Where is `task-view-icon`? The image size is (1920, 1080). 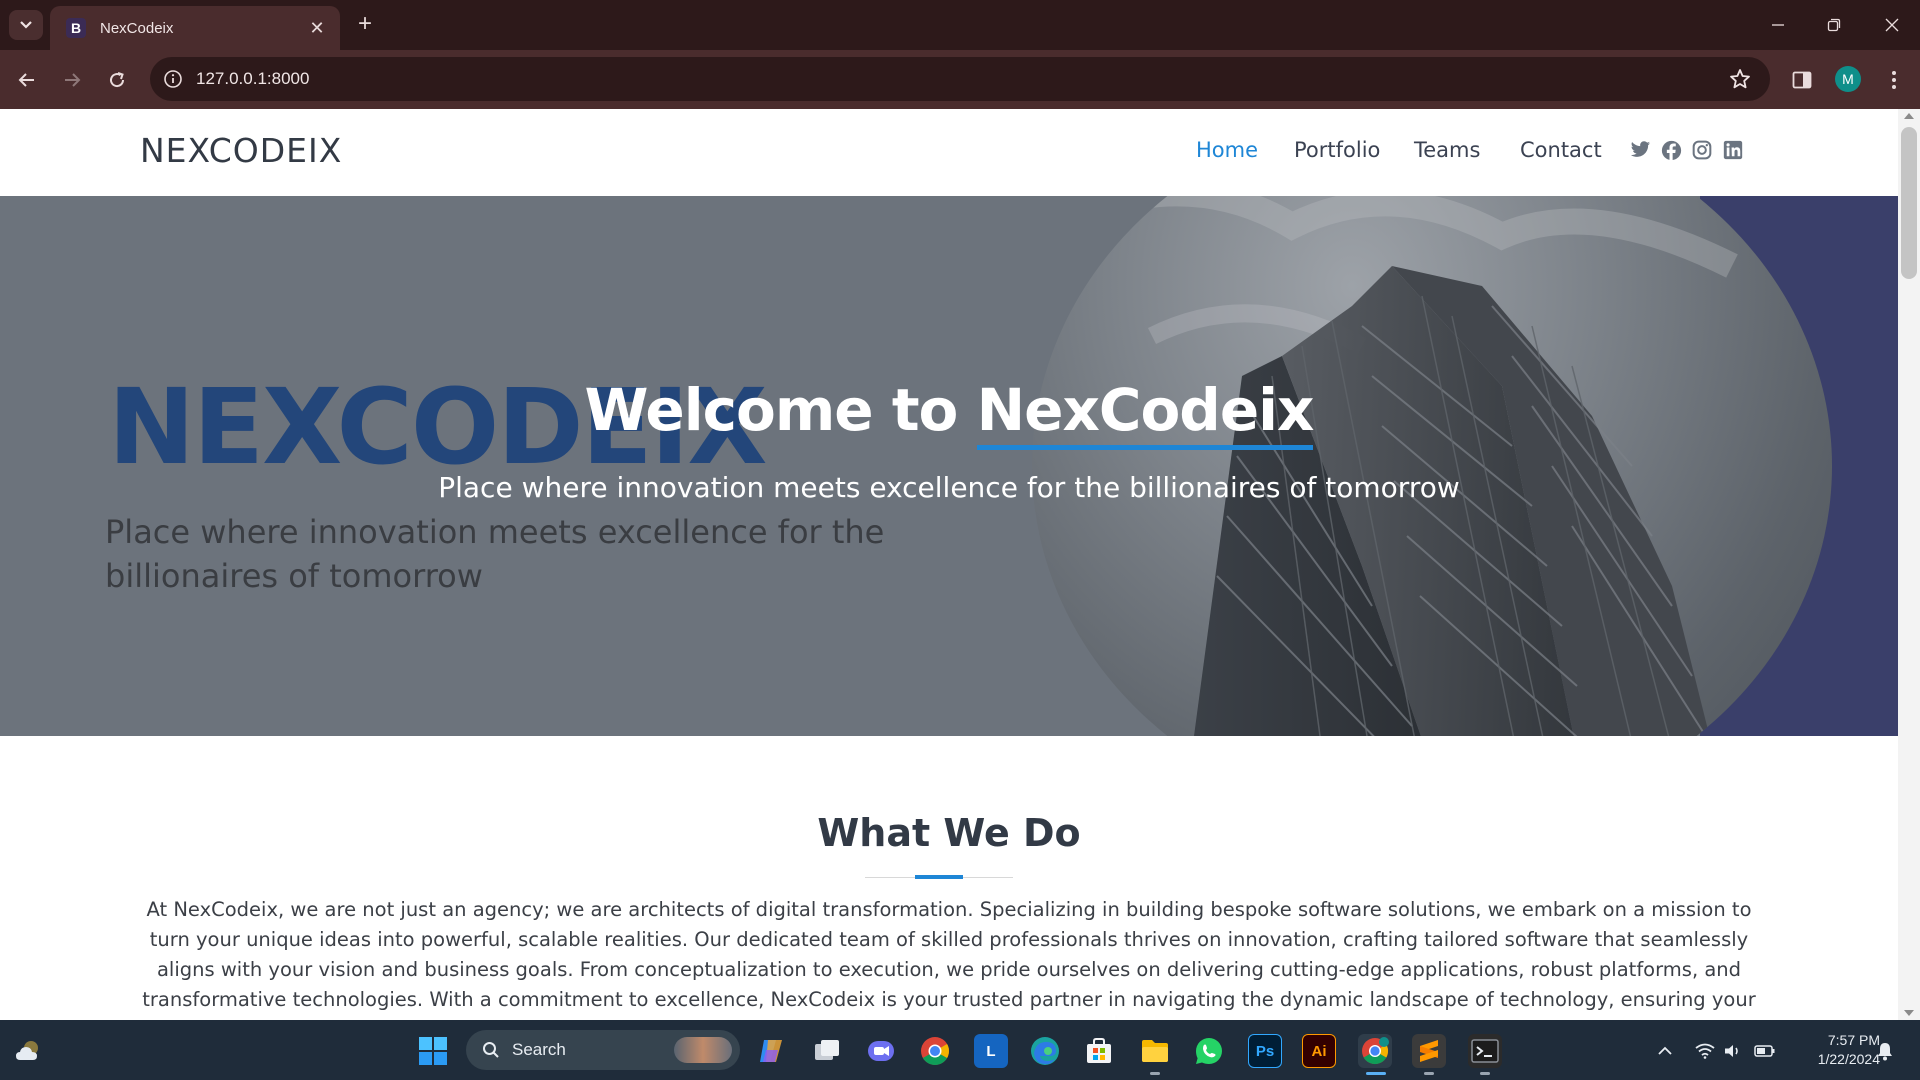 task-view-icon is located at coordinates (827, 1051).